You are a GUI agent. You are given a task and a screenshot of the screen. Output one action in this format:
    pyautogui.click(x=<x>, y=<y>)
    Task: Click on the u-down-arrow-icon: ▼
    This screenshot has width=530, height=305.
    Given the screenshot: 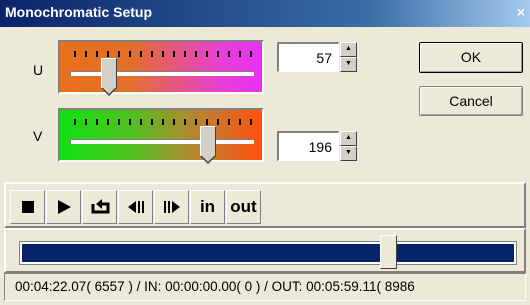 What is the action you would take?
    pyautogui.click(x=348, y=64)
    